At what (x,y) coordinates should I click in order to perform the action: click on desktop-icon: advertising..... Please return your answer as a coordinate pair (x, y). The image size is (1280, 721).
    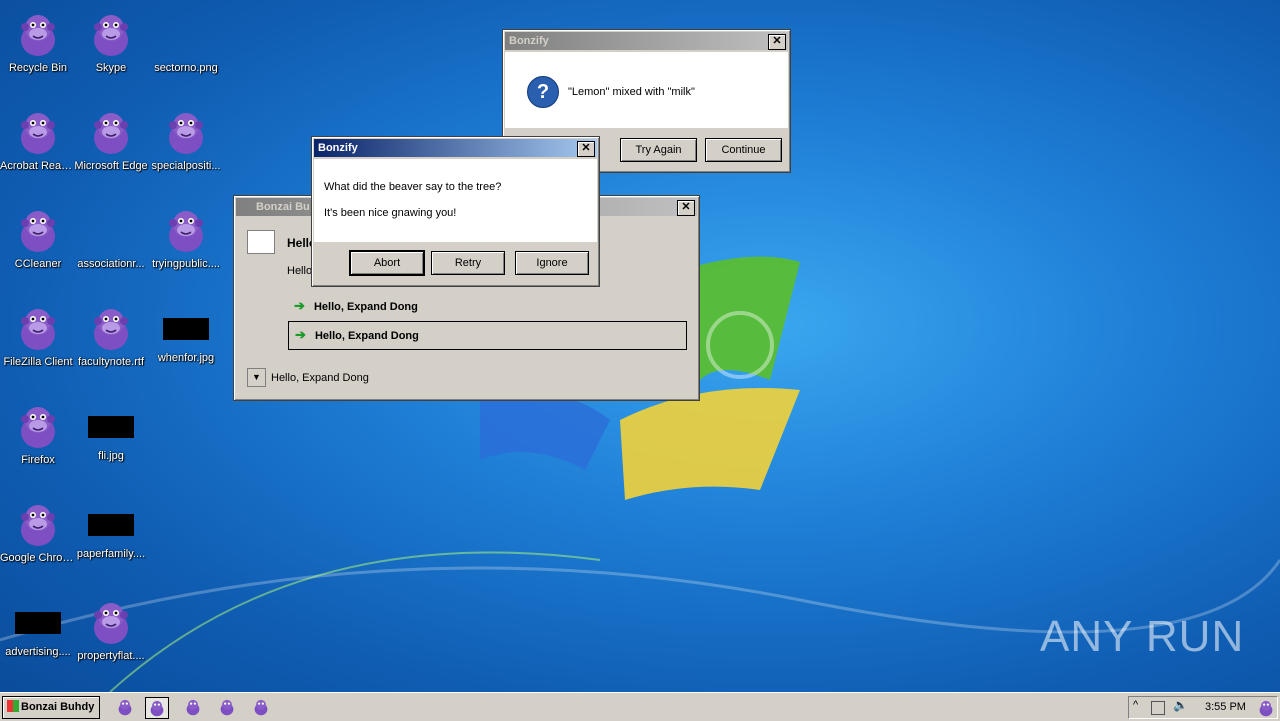
    Looking at the image, I should click on (38, 628).